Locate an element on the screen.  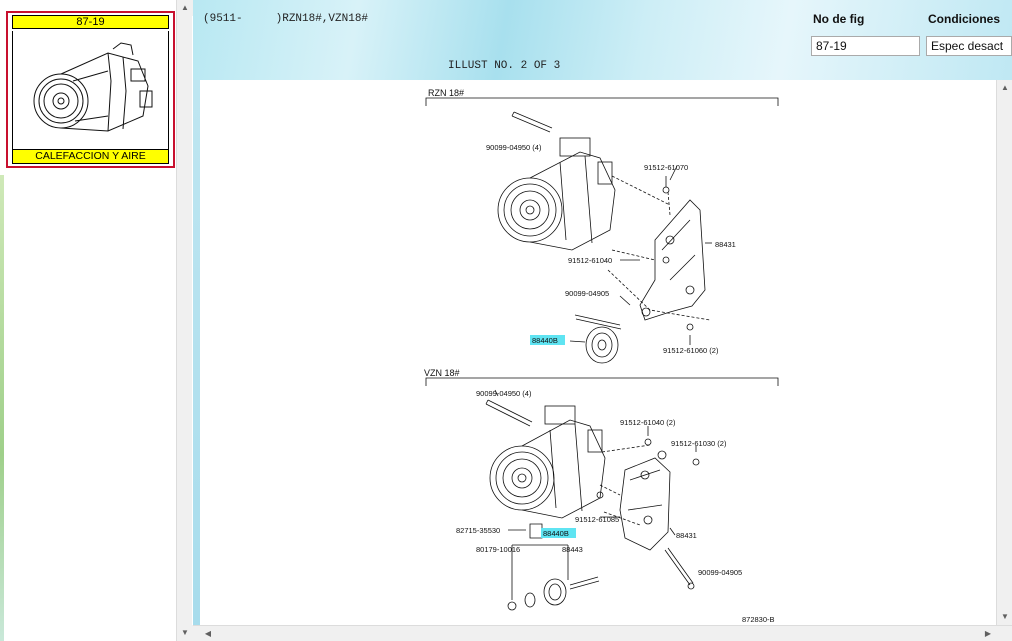
catalog-range: (9511- )RZN18#,VZN18# is located at coordinates (286, 19).